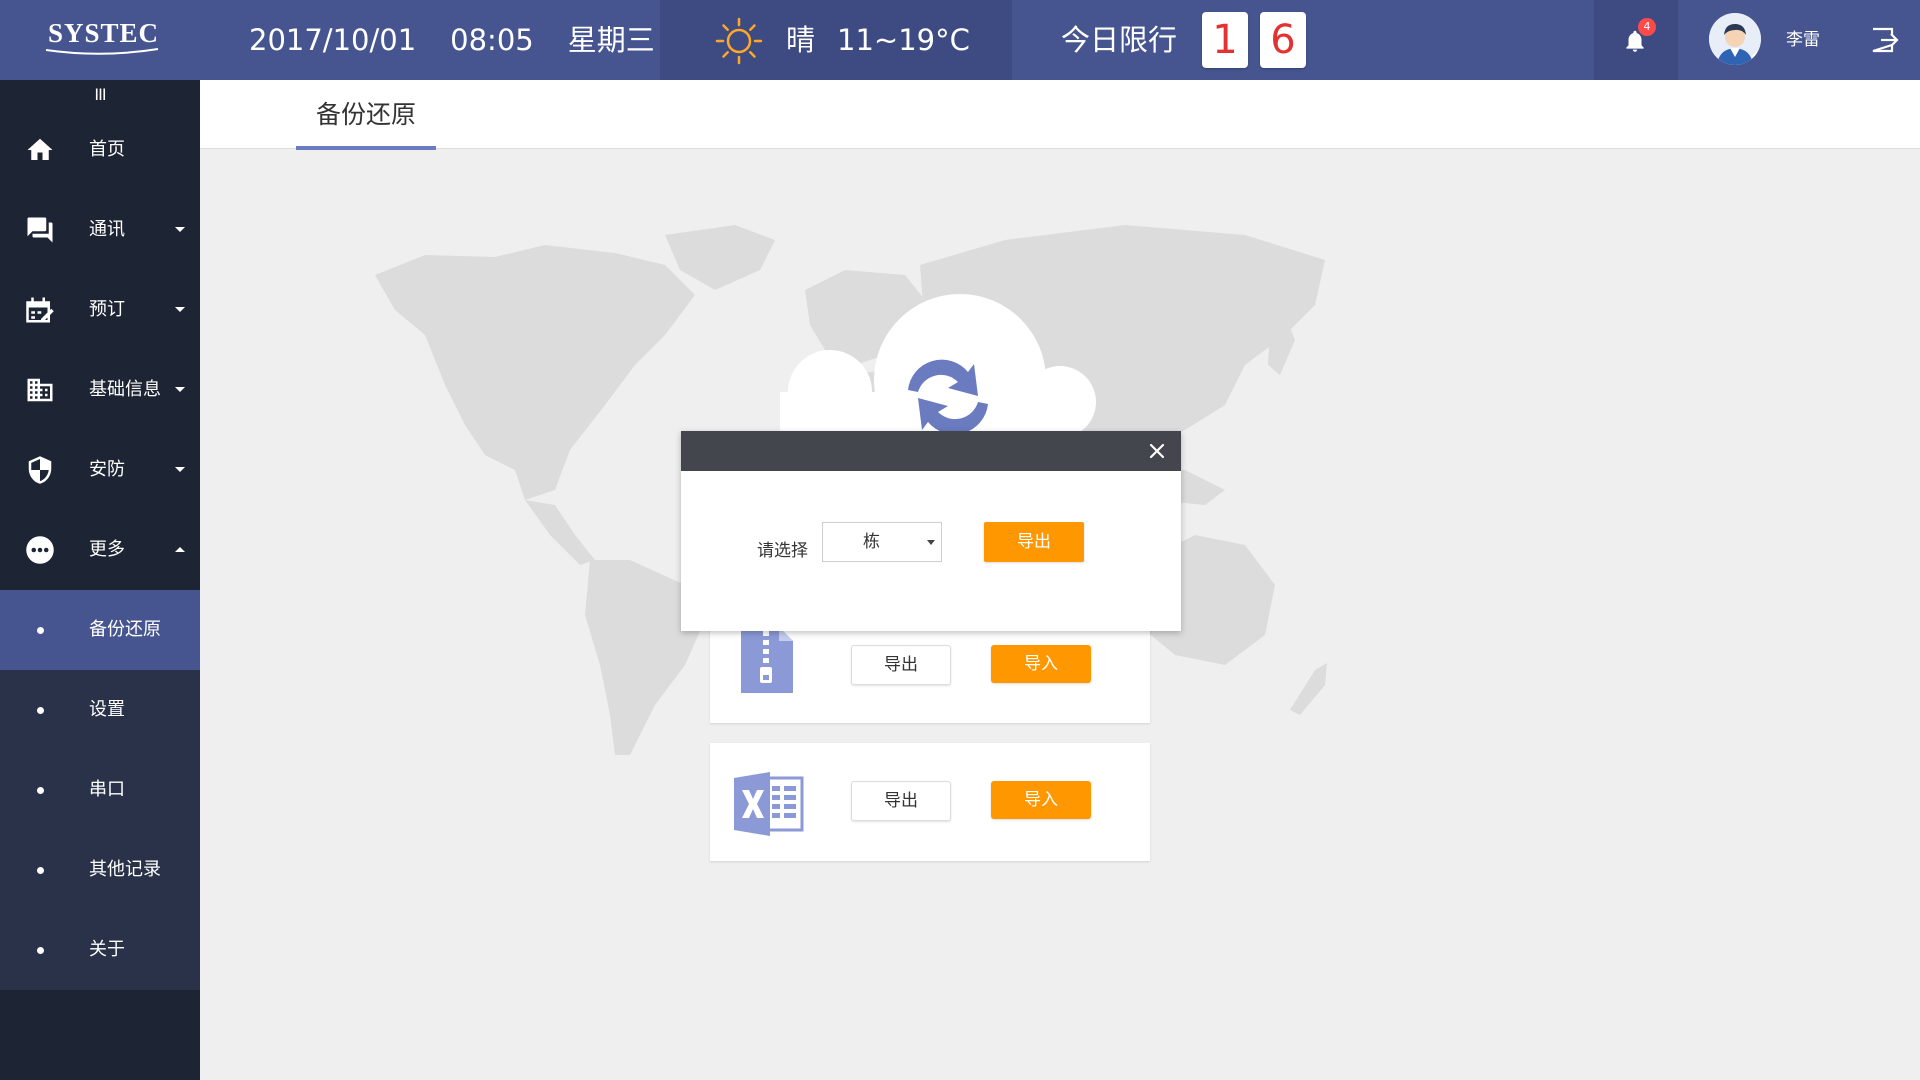  What do you see at coordinates (107, 149) in the screenshot?
I see `sidebar-item-label: 首页` at bounding box center [107, 149].